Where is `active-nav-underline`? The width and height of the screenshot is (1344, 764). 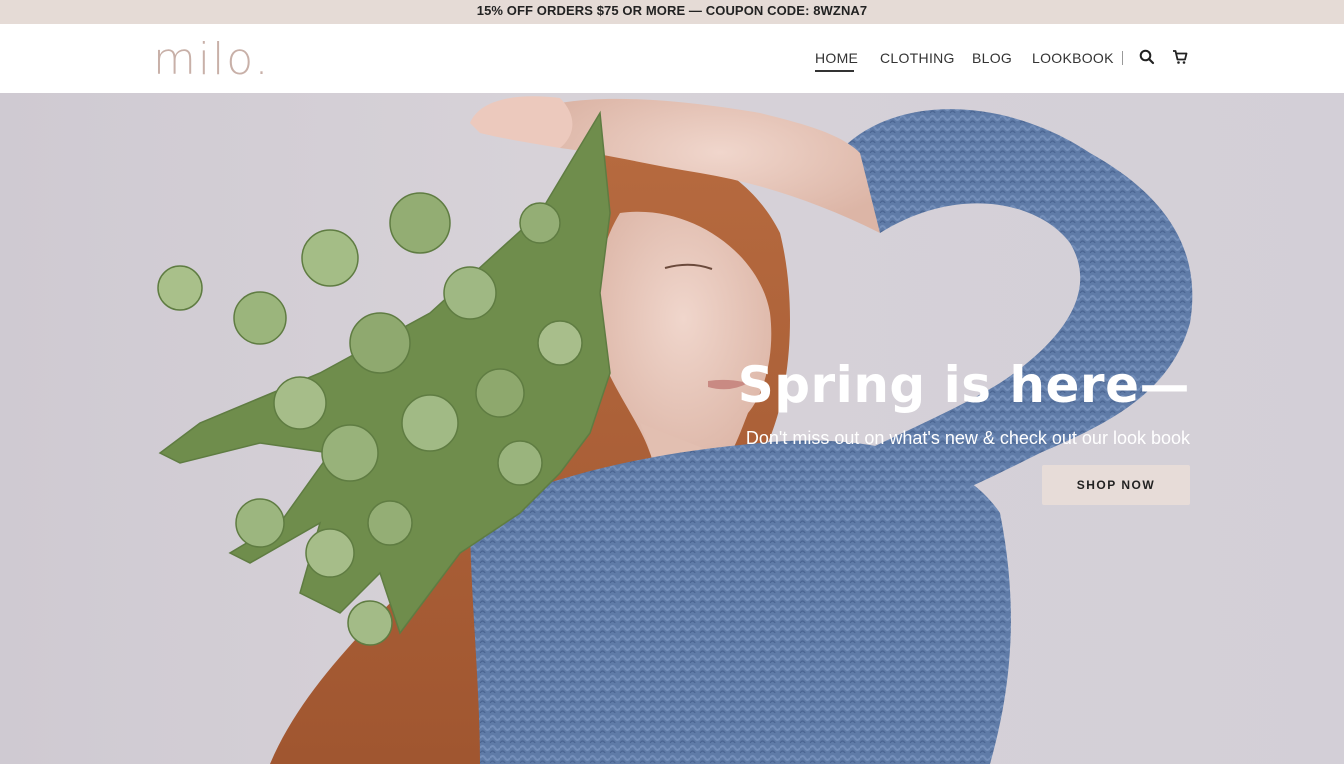 active-nav-underline is located at coordinates (834, 71).